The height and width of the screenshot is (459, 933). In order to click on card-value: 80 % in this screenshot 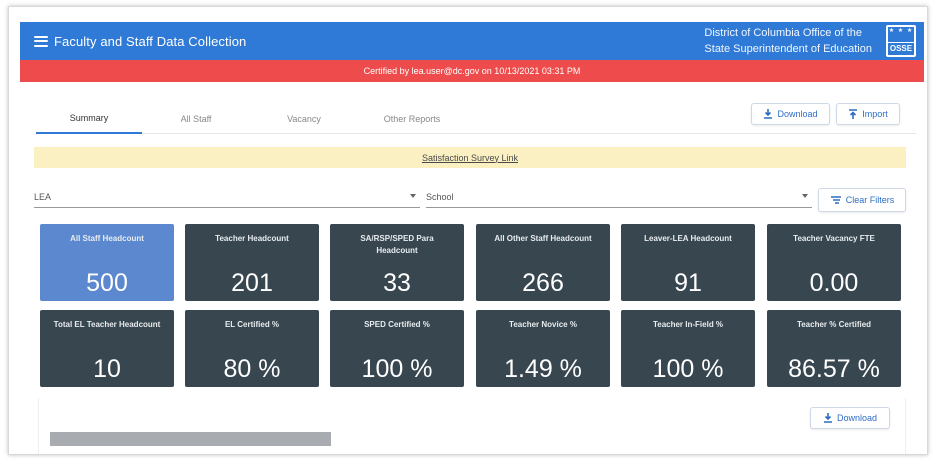, I will do `click(252, 369)`.